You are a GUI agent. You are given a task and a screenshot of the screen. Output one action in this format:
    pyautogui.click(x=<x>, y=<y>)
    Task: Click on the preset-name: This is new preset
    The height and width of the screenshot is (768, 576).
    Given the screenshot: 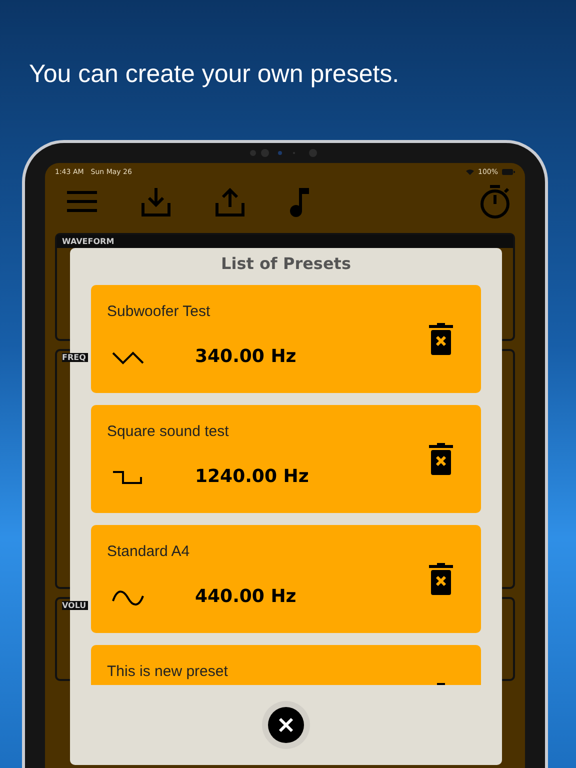 What is the action you would take?
    pyautogui.click(x=168, y=671)
    